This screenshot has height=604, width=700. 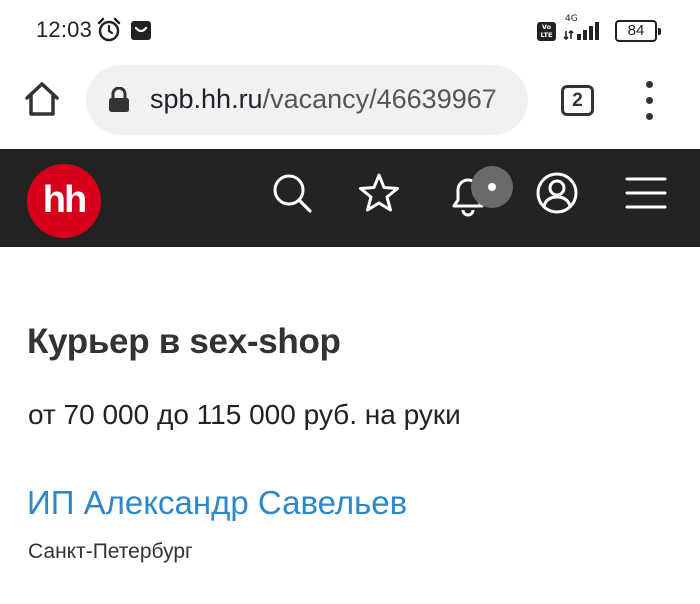 What do you see at coordinates (42, 99) in the screenshot?
I see `home-icon` at bounding box center [42, 99].